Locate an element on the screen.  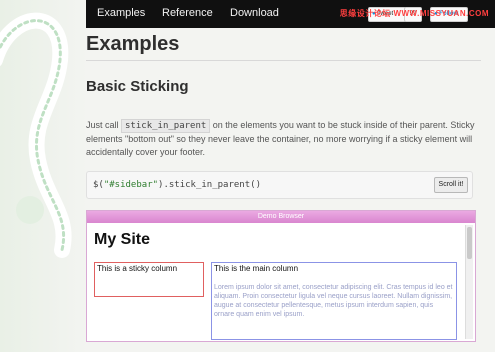
title-divider is located at coordinates (283, 60).